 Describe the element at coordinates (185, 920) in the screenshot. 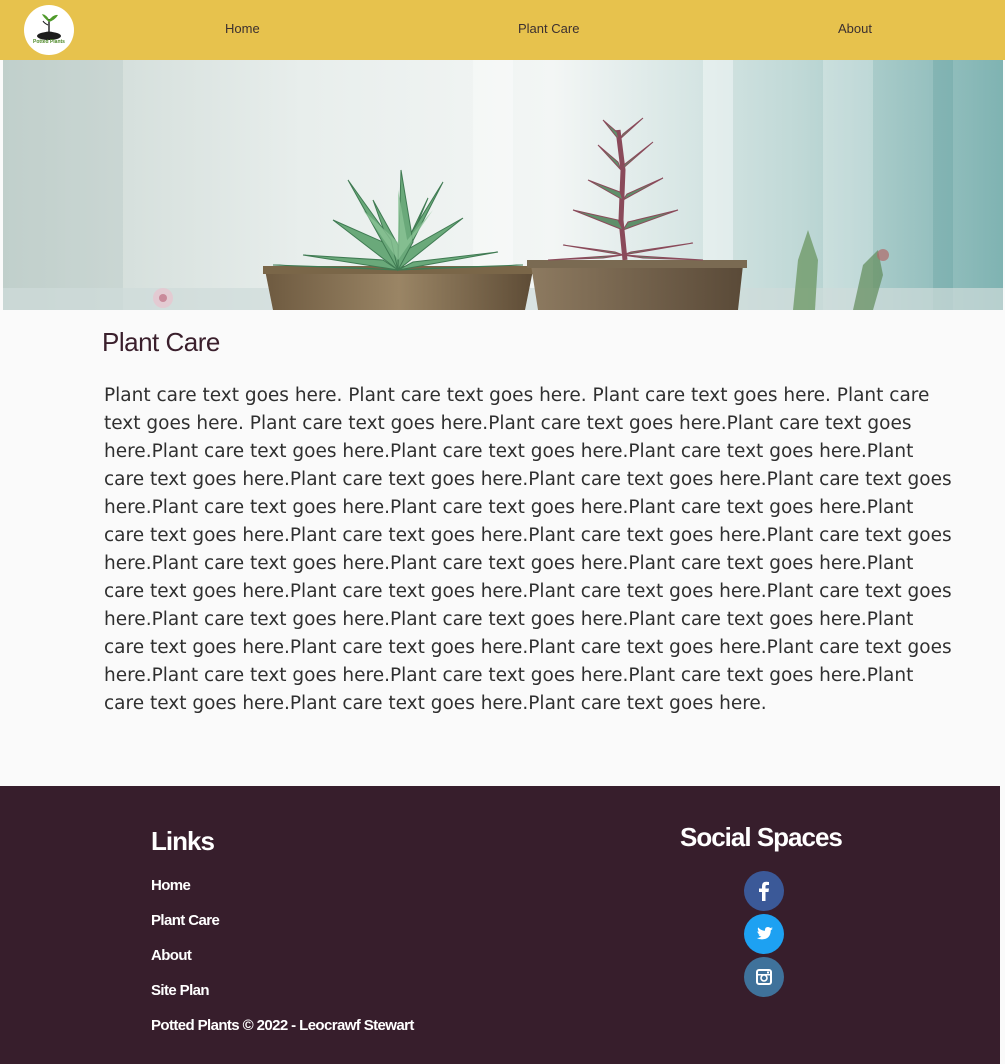

I see `footer-plant-care-link: Plant Care` at that location.